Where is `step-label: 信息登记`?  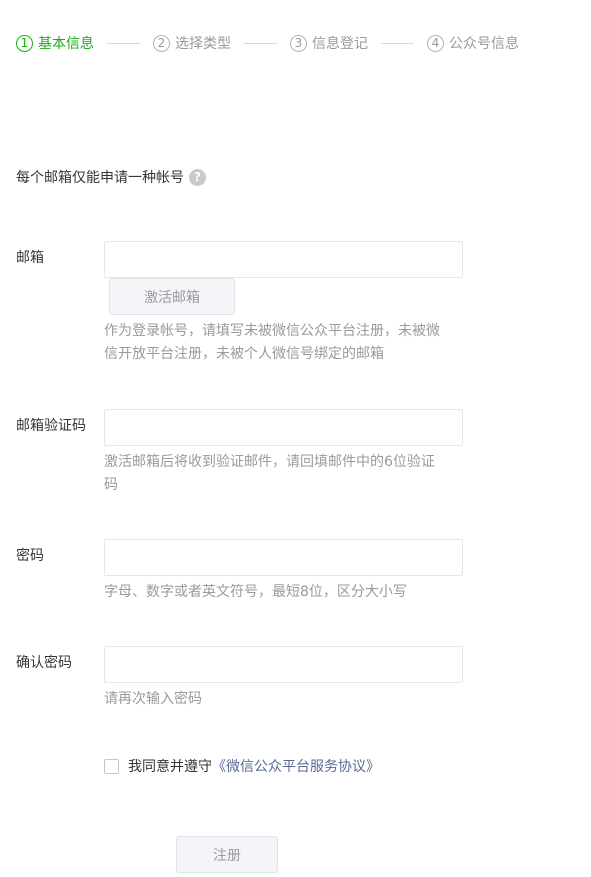
step-label: 信息登记 is located at coordinates (340, 44).